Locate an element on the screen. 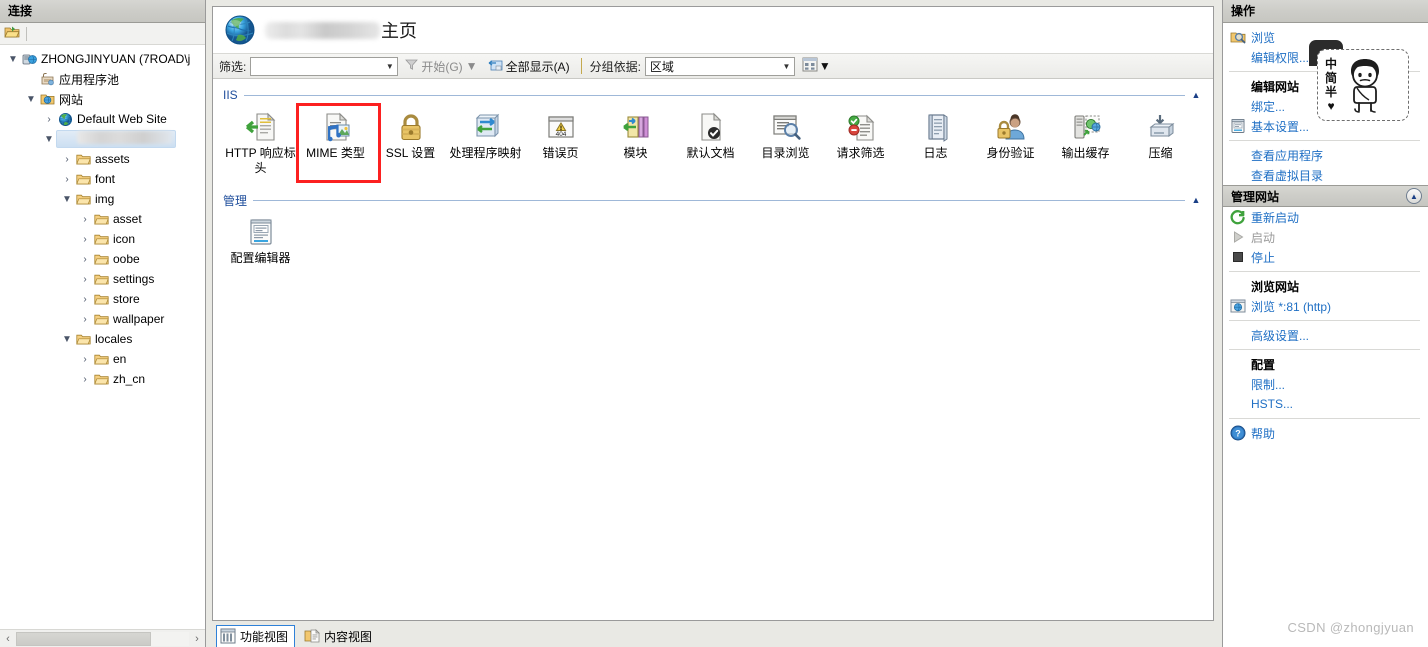 This screenshot has width=1428, height=647. tree-node-: 应用程序池 is located at coordinates (102, 79).